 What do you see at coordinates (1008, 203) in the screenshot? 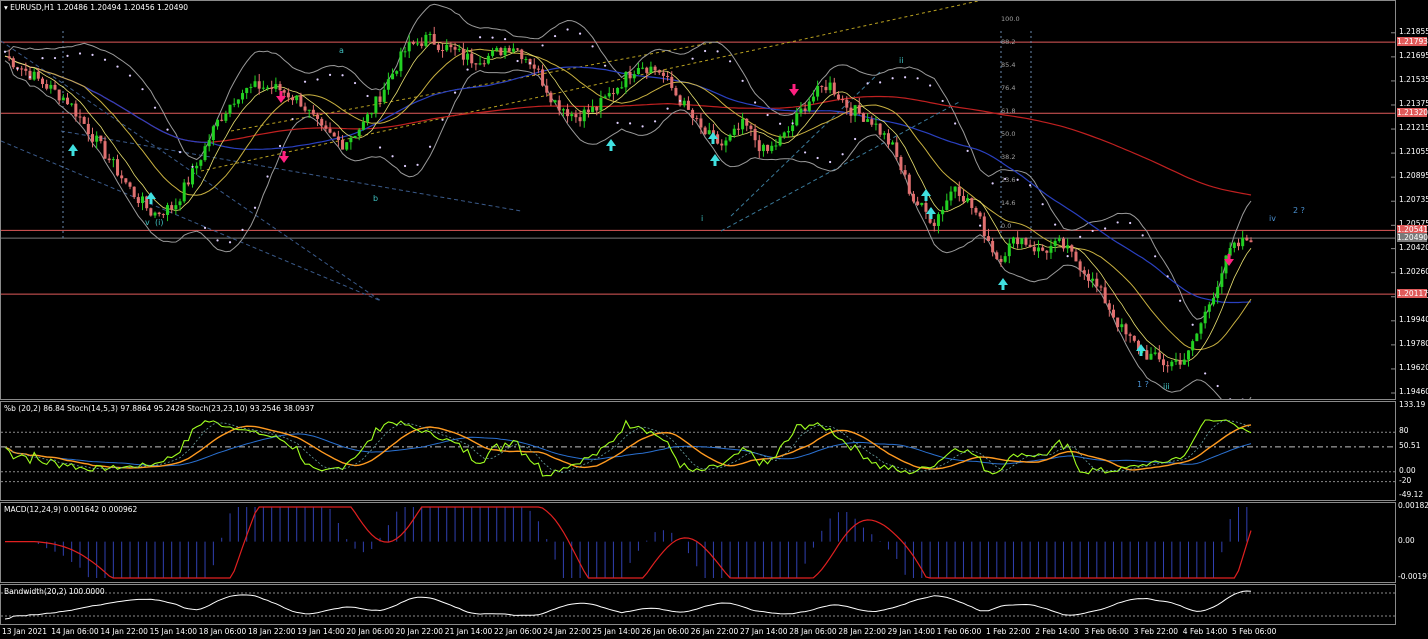
I see `fib-level-label: 14.6` at bounding box center [1008, 203].